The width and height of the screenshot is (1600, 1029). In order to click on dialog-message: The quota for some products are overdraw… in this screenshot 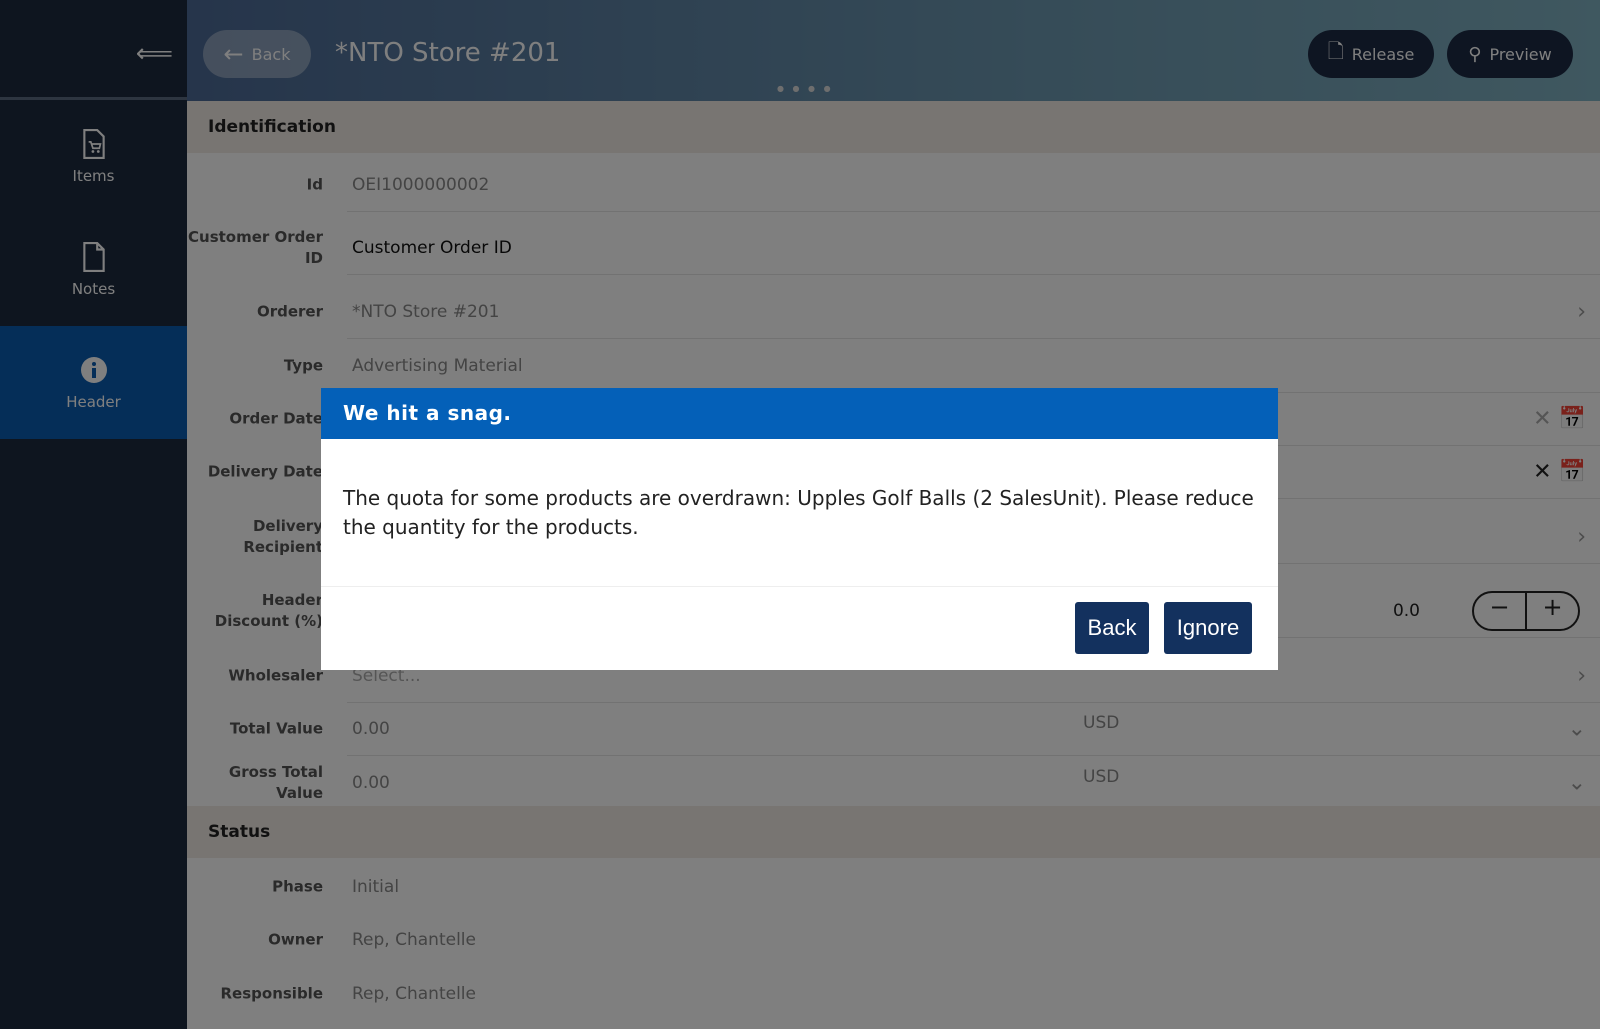, I will do `click(799, 513)`.